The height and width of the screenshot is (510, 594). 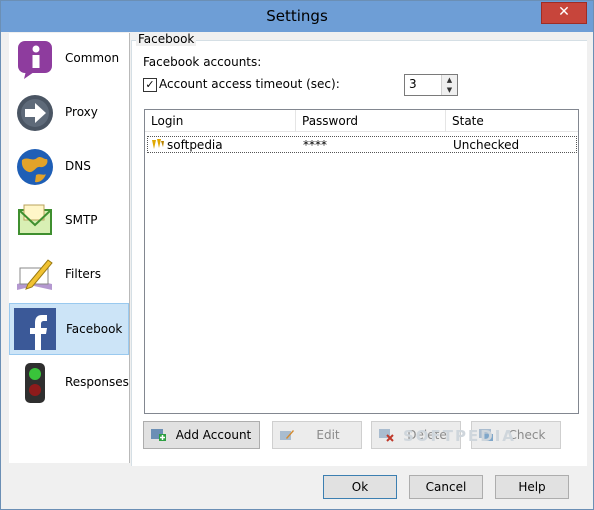 What do you see at coordinates (81, 112) in the screenshot?
I see `sidebar-item-label: Proxy` at bounding box center [81, 112].